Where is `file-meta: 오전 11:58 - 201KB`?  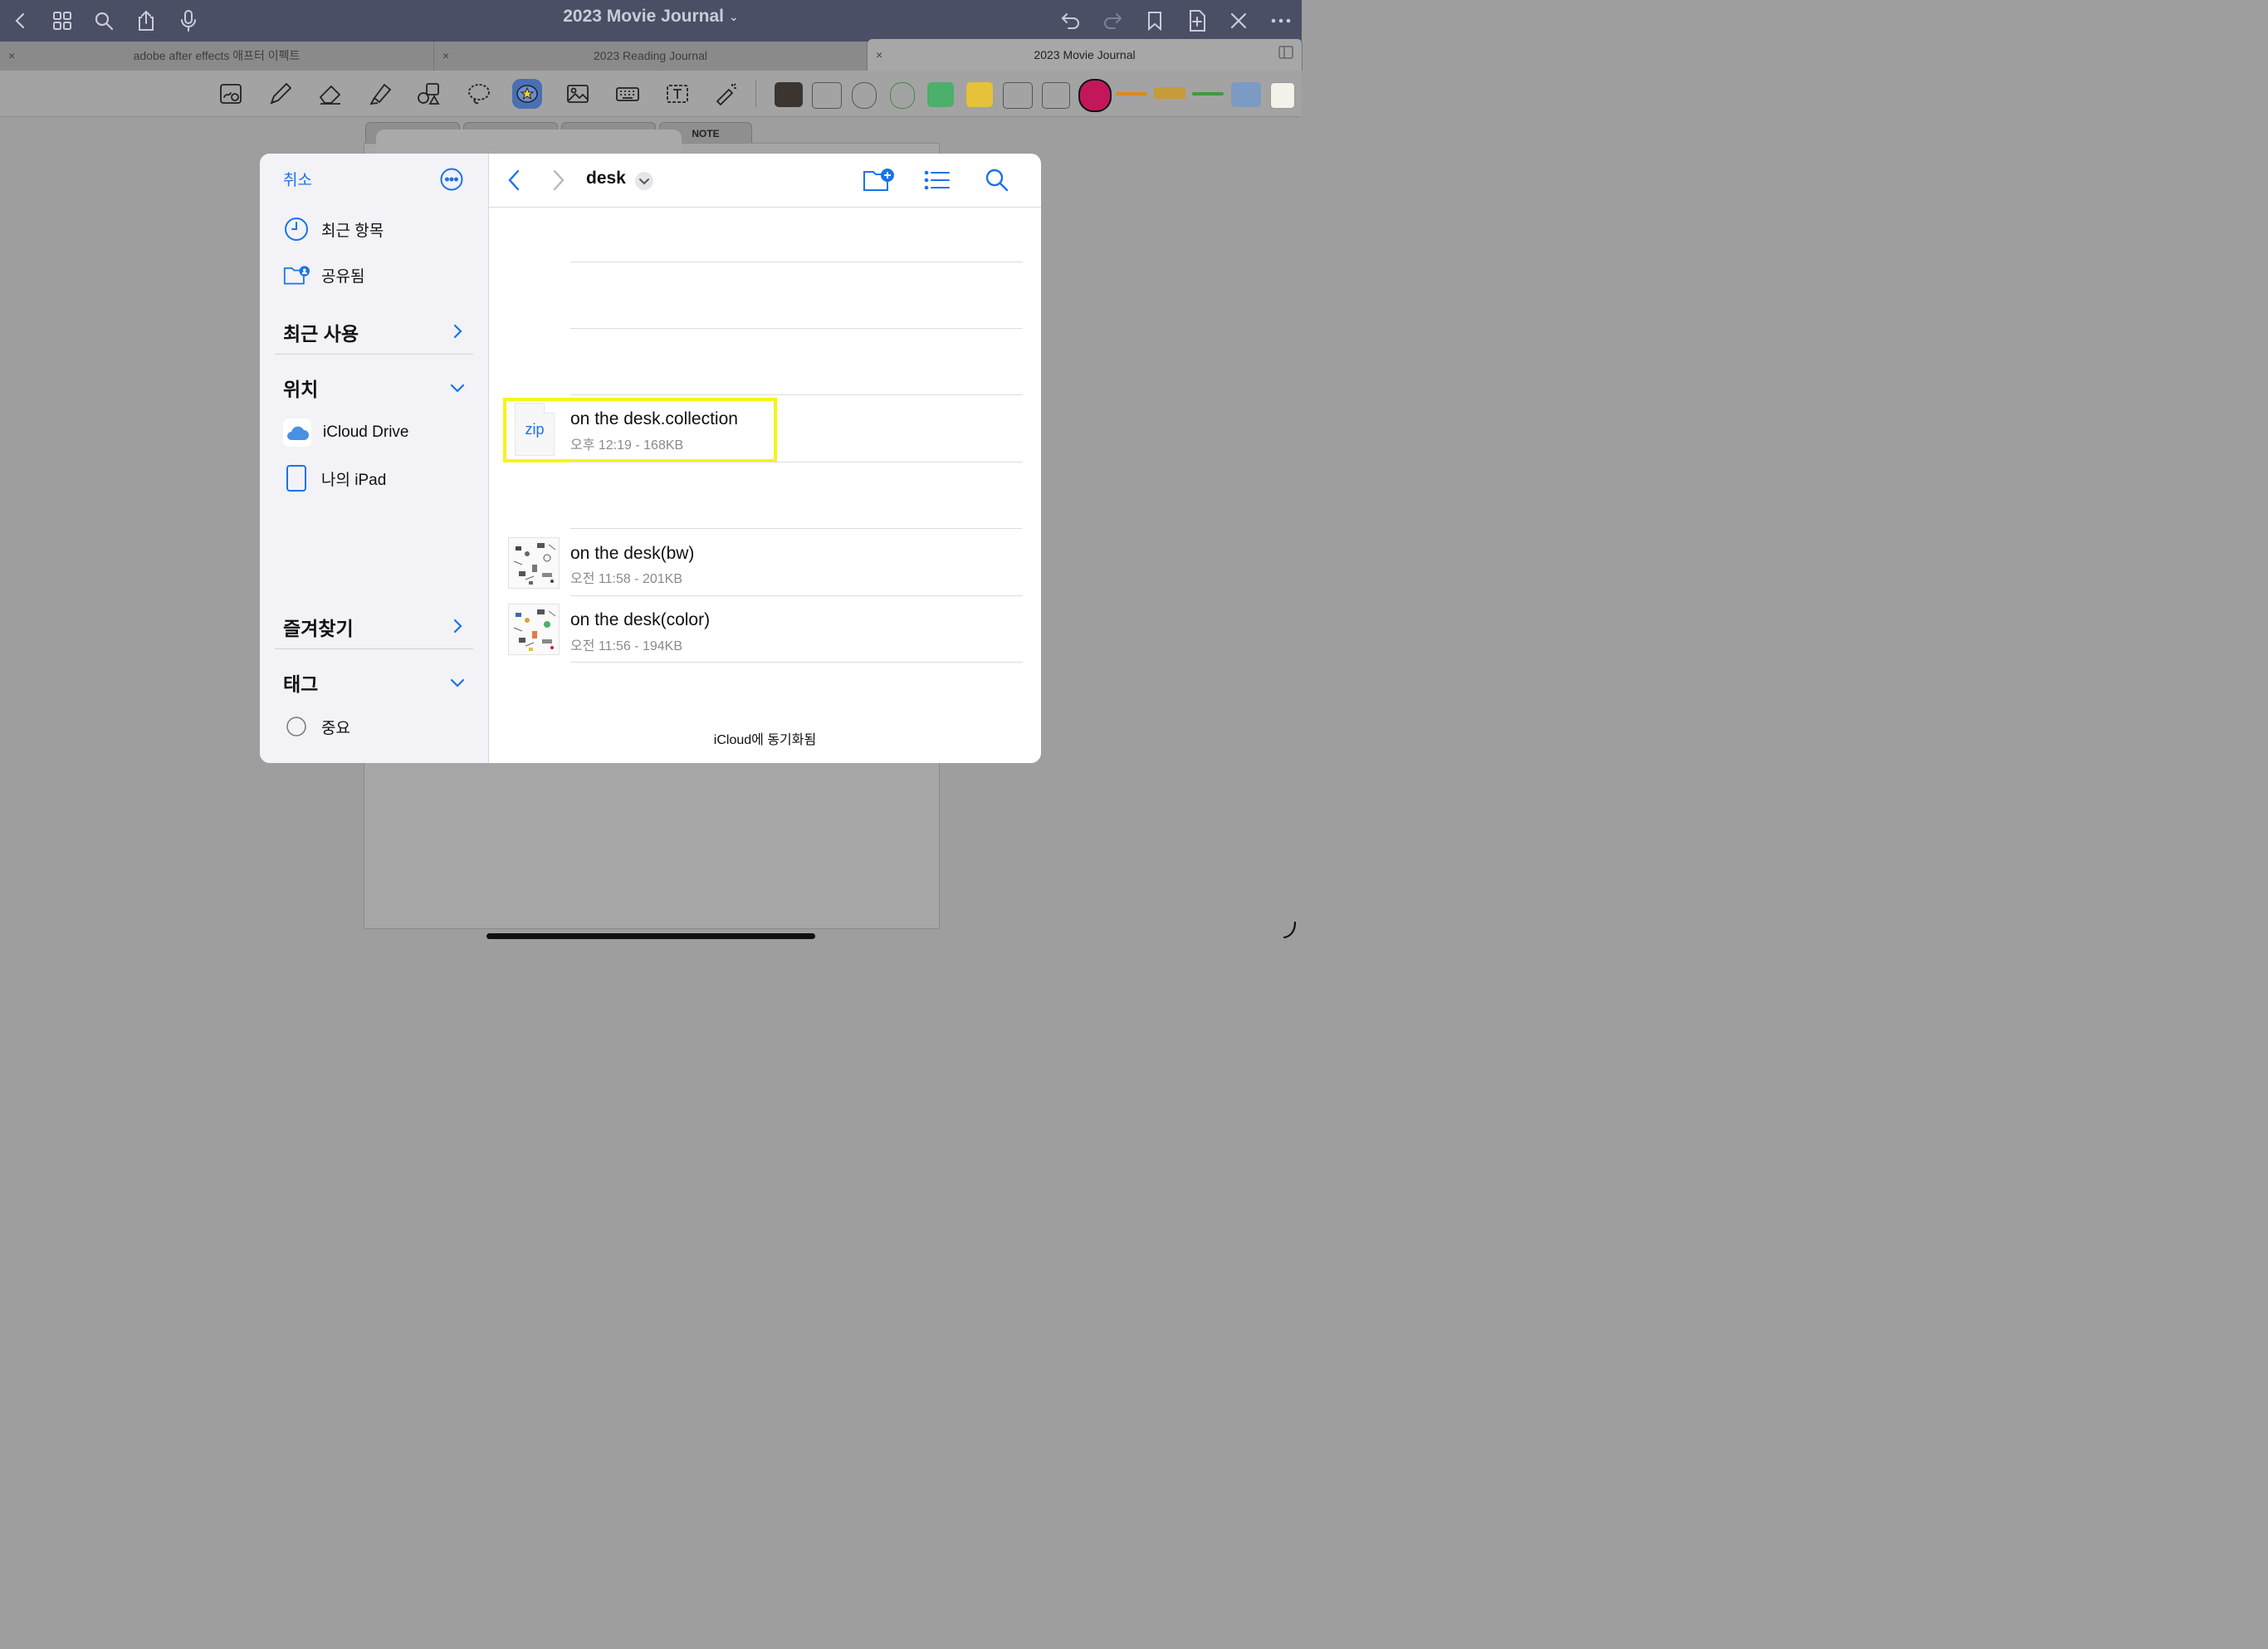 file-meta: 오전 11:58 - 201KB is located at coordinates (626, 579).